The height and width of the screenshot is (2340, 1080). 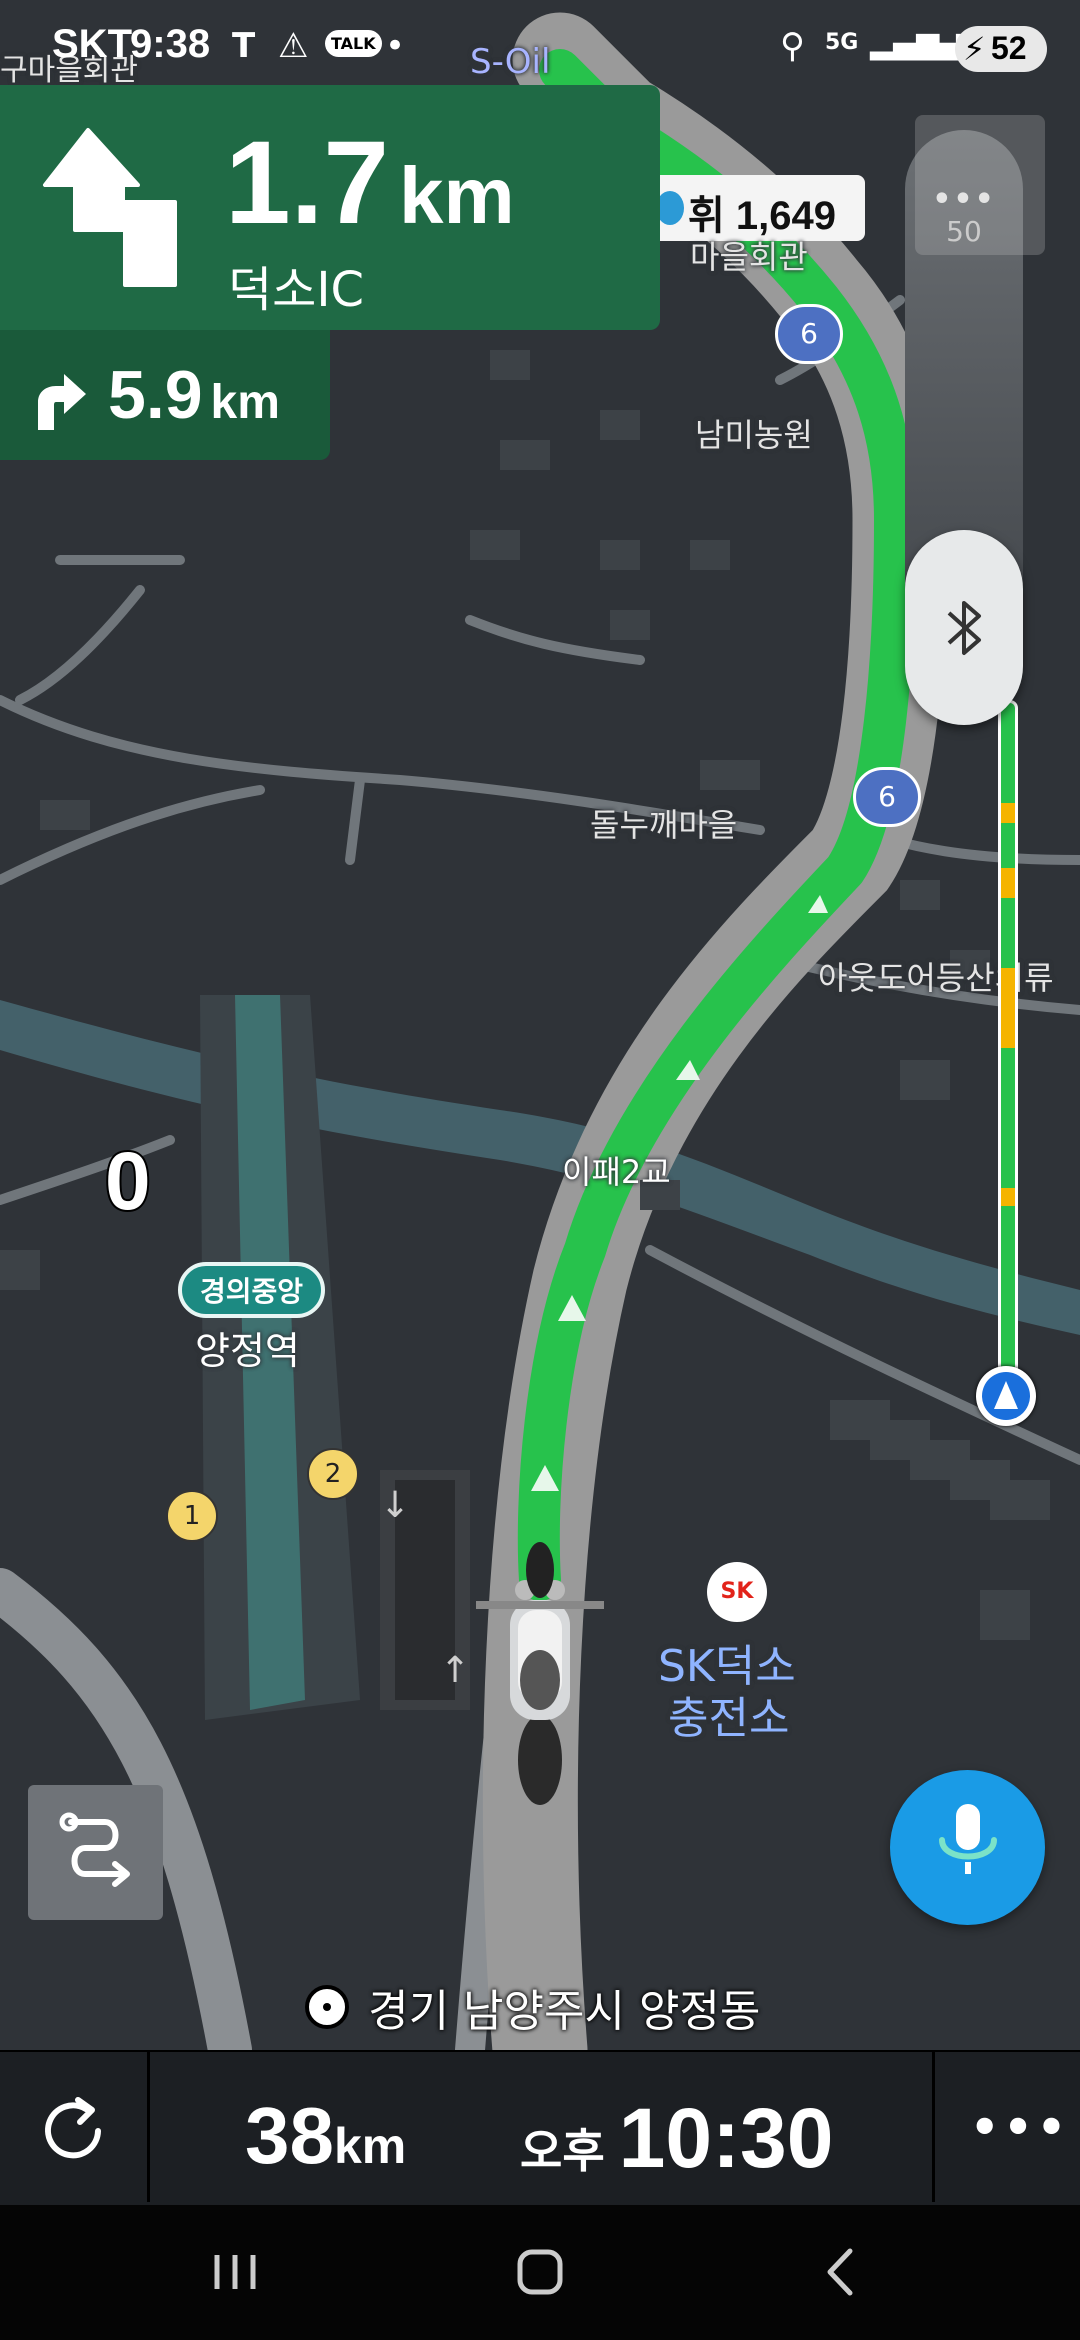 I want to click on route-6-label-mid: 6, so click(x=887, y=796).